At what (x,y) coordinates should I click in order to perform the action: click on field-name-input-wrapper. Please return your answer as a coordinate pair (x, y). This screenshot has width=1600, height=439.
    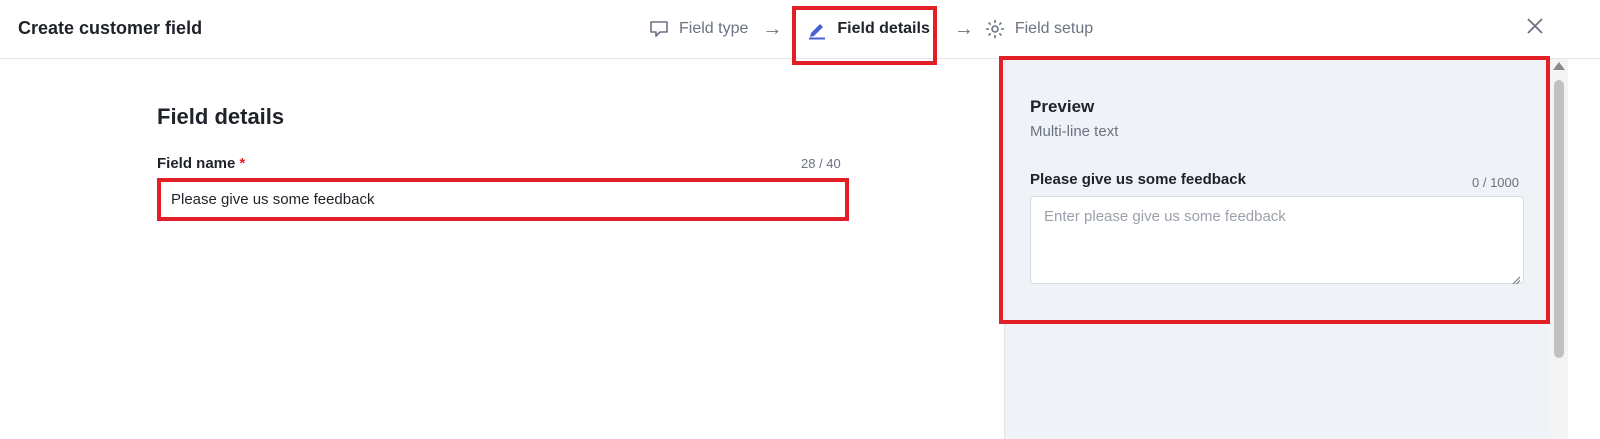
    Looking at the image, I should click on (503, 199).